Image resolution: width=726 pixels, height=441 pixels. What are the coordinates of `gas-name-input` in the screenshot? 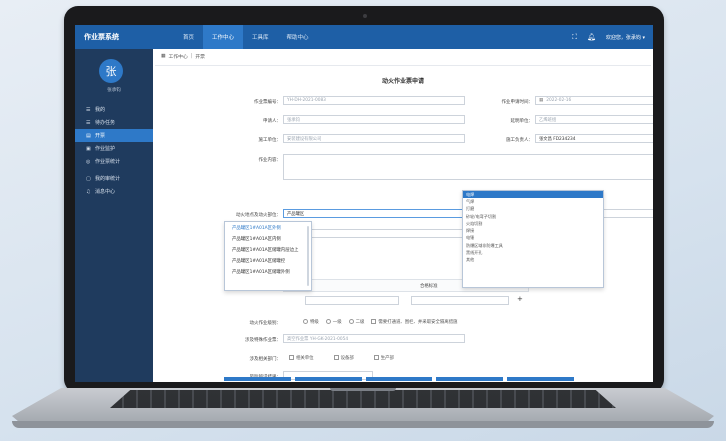 It's located at (352, 300).